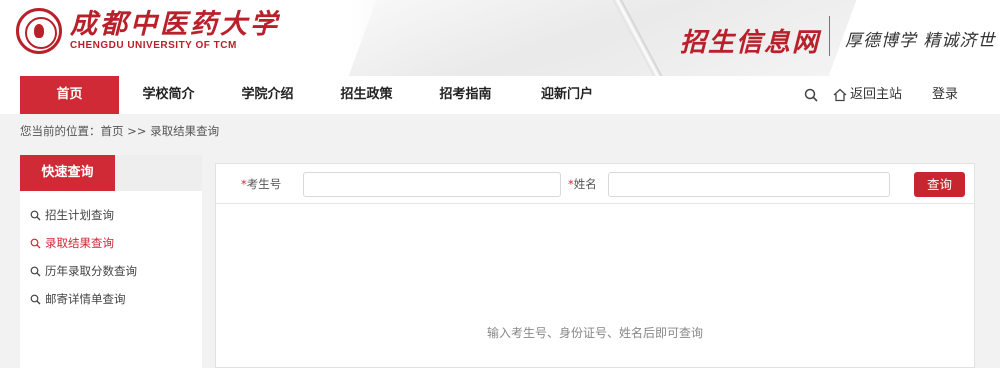 This screenshot has width=1000, height=368. Describe the element at coordinates (79, 243) in the screenshot. I see `sidebar-item-label: 录取结果查询` at that location.